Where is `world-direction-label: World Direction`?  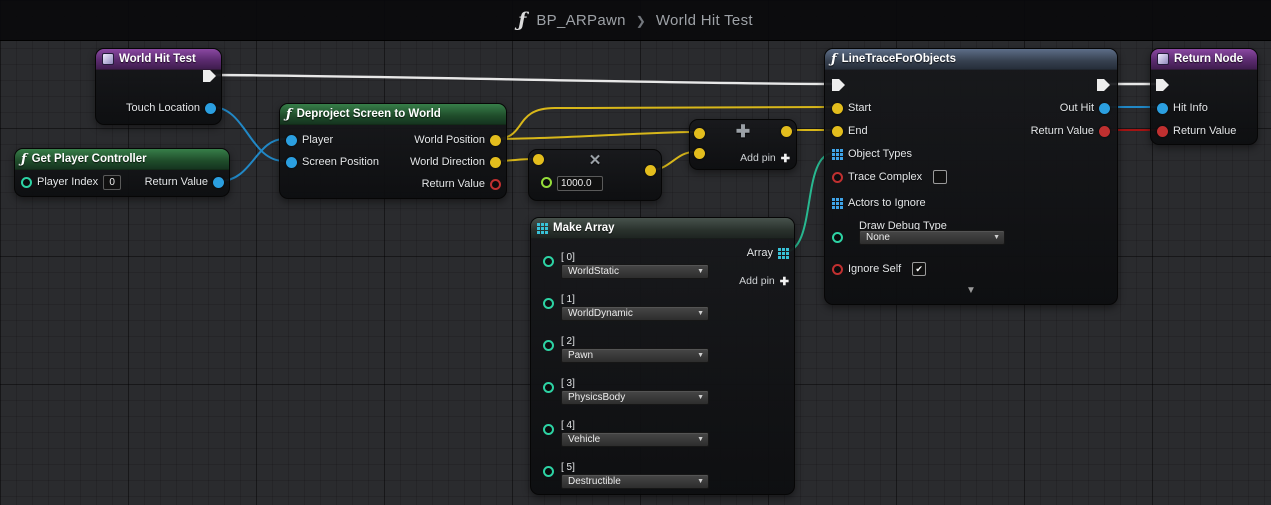 world-direction-label: World Direction is located at coordinates (447, 162).